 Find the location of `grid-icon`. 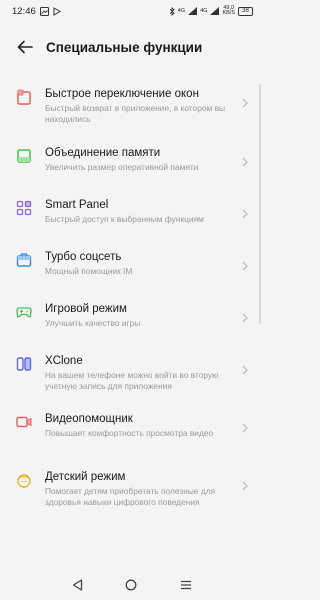

grid-icon is located at coordinates (24, 208).